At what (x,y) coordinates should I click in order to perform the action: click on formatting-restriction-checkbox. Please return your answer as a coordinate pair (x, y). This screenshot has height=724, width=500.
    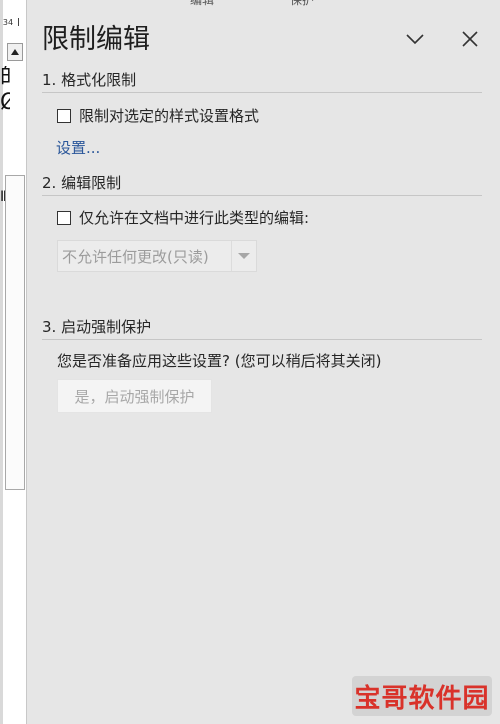
    Looking at the image, I should click on (64, 115).